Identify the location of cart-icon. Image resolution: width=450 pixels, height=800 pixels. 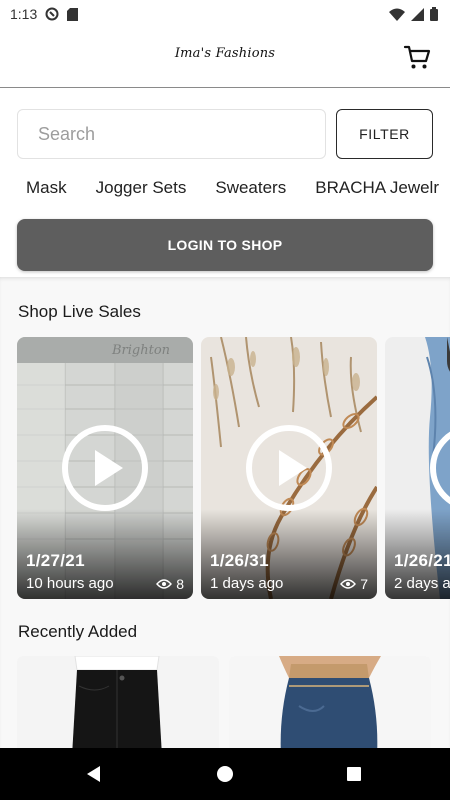
(417, 57).